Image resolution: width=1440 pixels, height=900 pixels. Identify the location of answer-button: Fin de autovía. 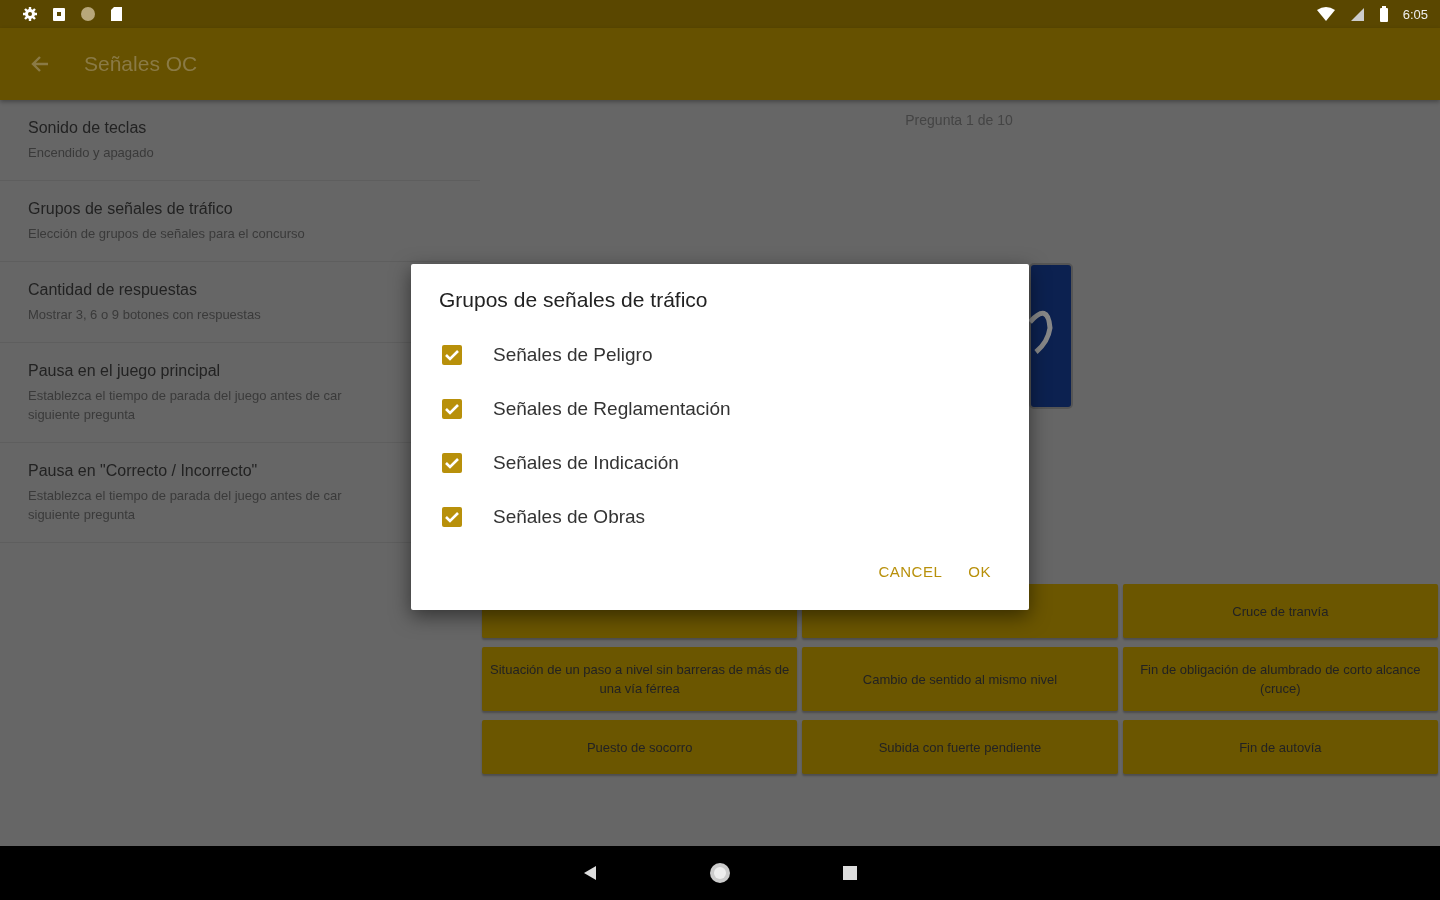
(1280, 747).